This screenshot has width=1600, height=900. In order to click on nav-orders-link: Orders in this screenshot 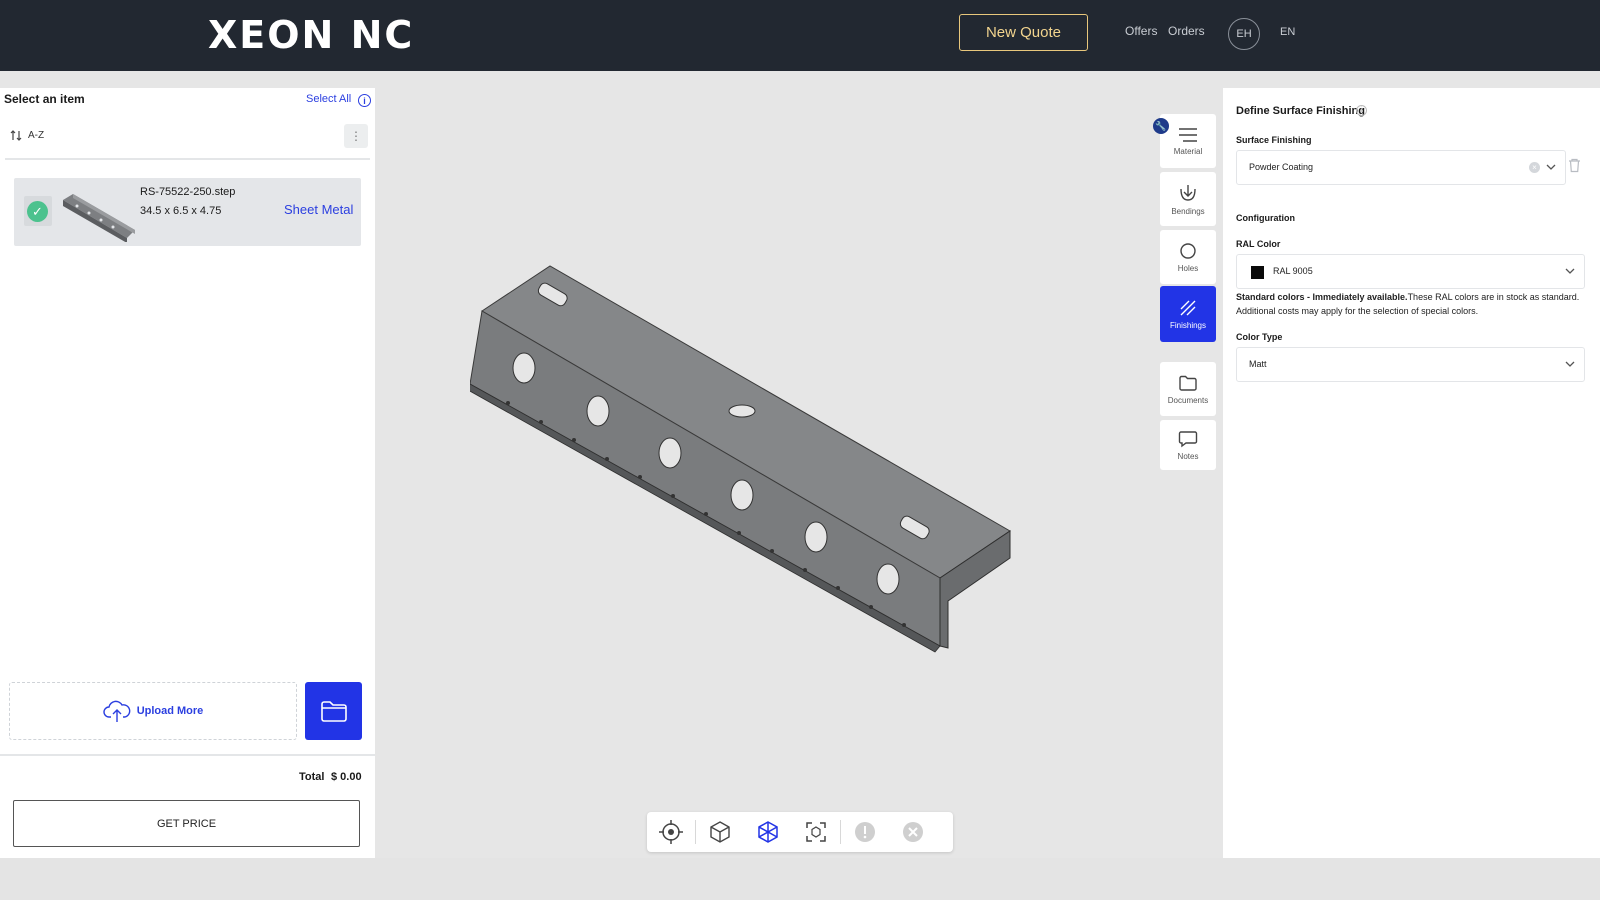, I will do `click(1186, 31)`.